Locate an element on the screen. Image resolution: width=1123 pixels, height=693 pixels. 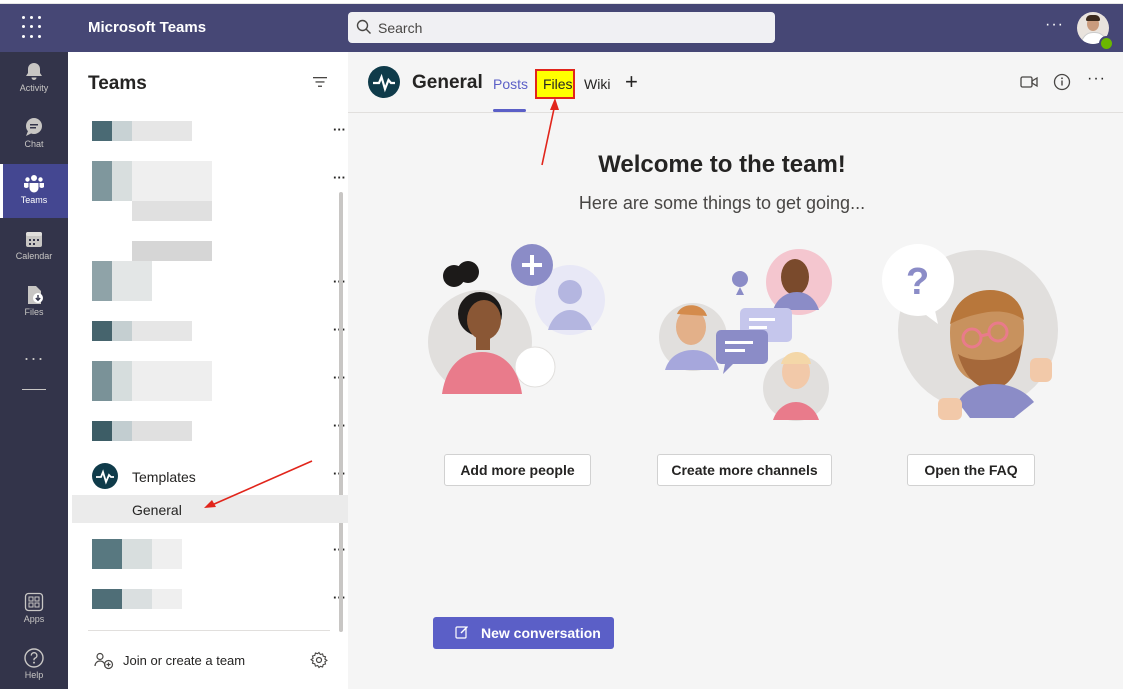
rail-label-chat: Chat is located at coordinates (34, 144).